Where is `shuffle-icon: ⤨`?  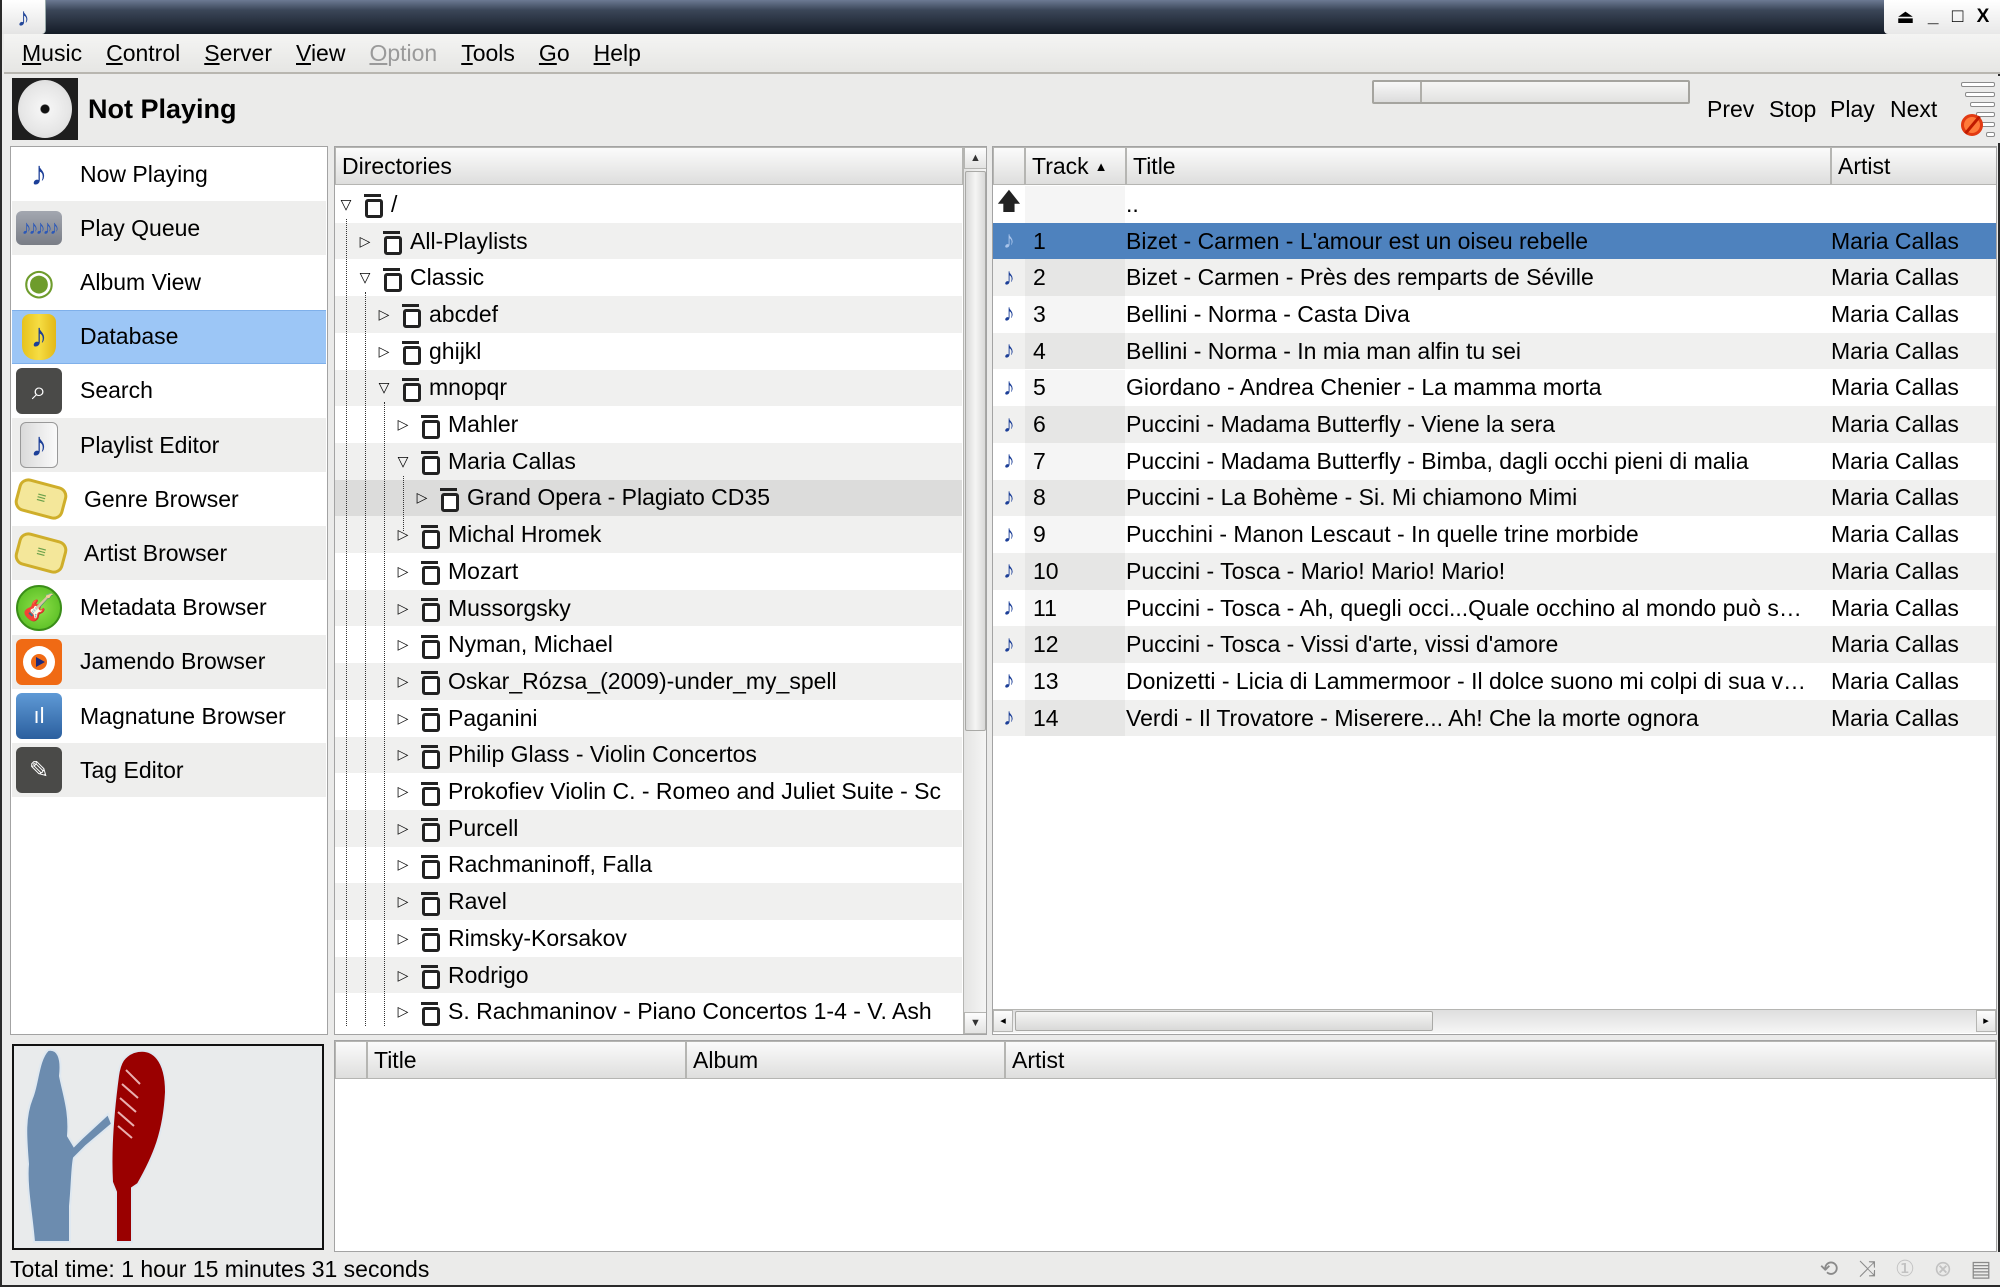 shuffle-icon: ⤨ is located at coordinates (1867, 1269).